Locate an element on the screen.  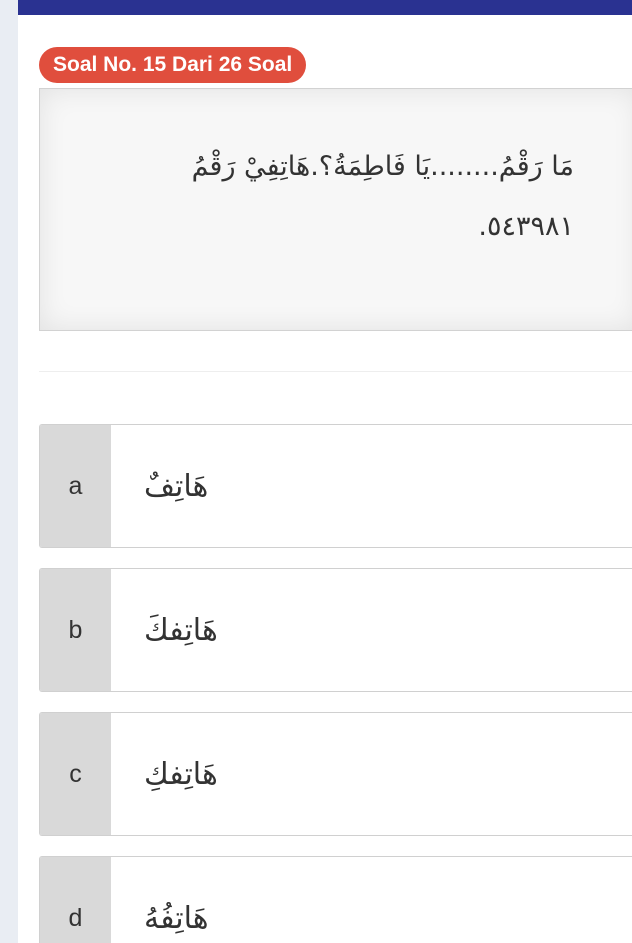
question-number-badge: Soal No. 15 Dari 26 Soal is located at coordinates (173, 65).